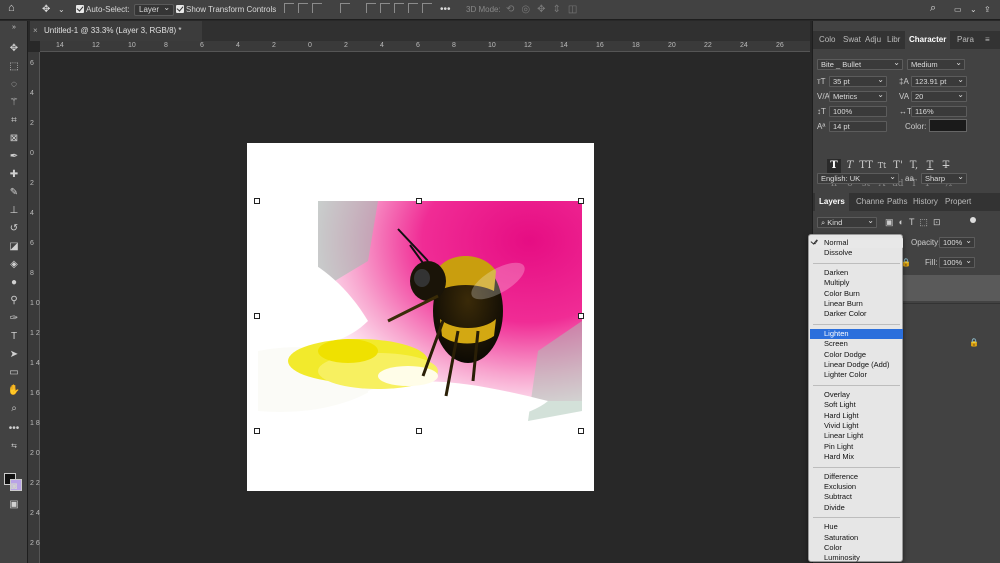 This screenshot has width=1000, height=563. I want to click on blend-mode-overlay: Overlay, so click(856, 395).